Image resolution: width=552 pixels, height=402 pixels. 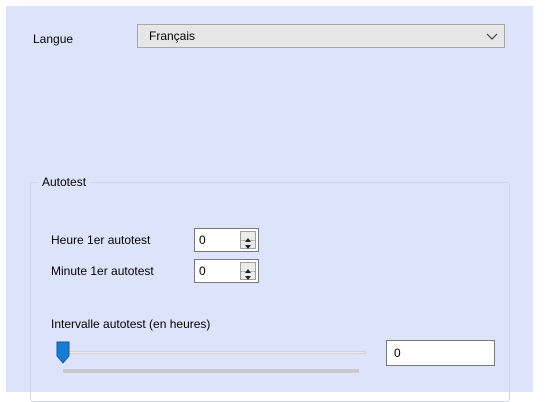 I want to click on hour-spin-buttons, so click(x=248, y=240).